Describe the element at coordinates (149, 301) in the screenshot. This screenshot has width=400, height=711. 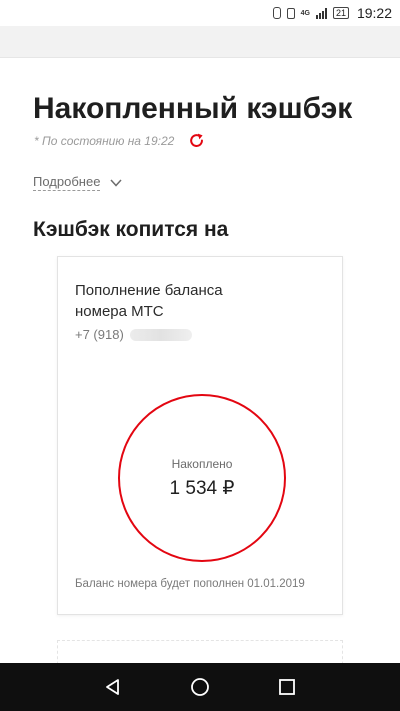
I see `card-title: Пополнение баланса номера МТС` at that location.